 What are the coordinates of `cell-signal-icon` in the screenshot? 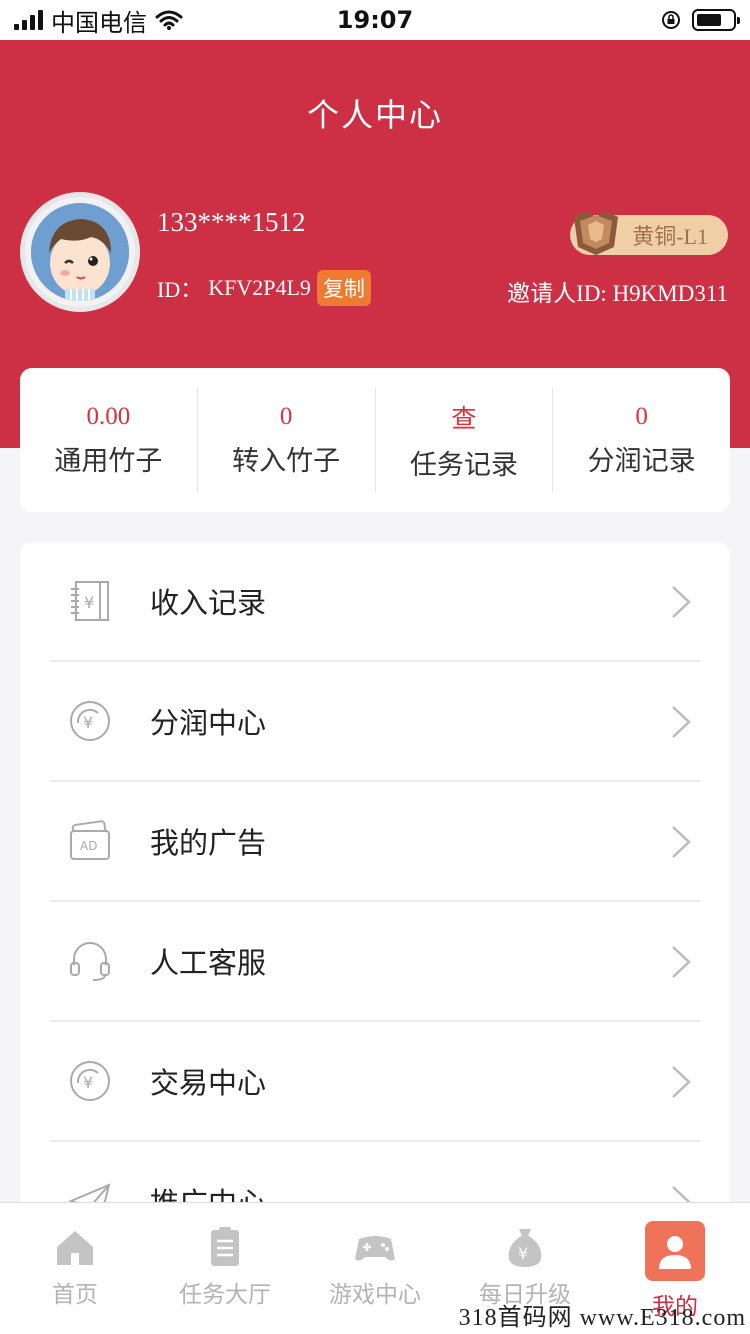 It's located at (28, 20).